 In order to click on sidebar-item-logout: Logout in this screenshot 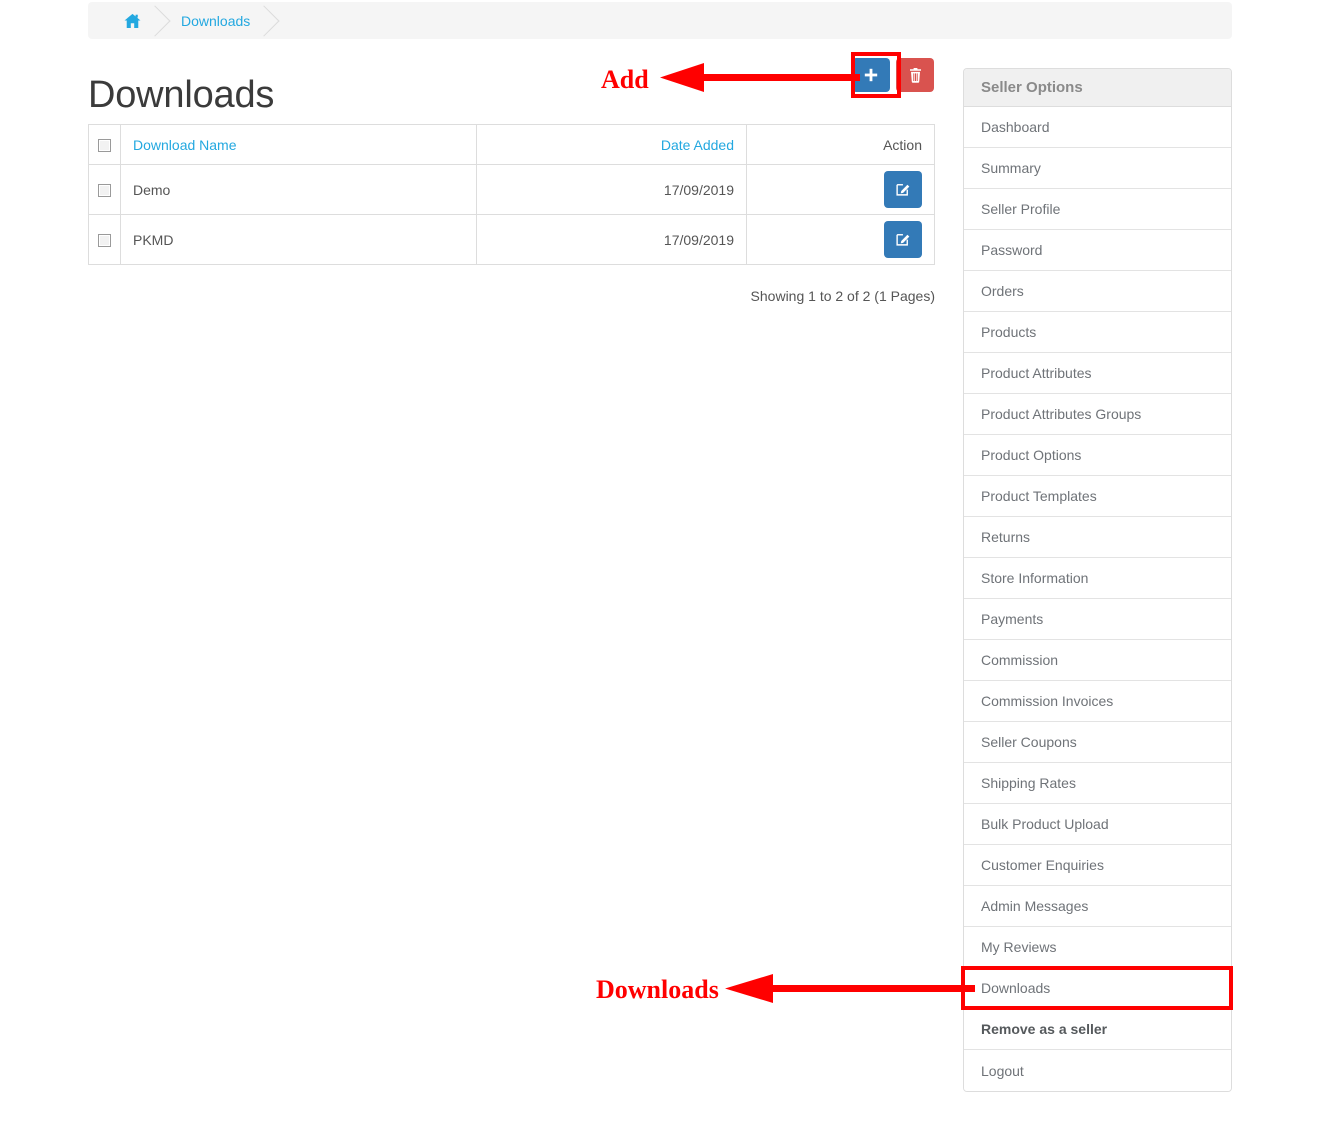, I will do `click(1097, 1070)`.